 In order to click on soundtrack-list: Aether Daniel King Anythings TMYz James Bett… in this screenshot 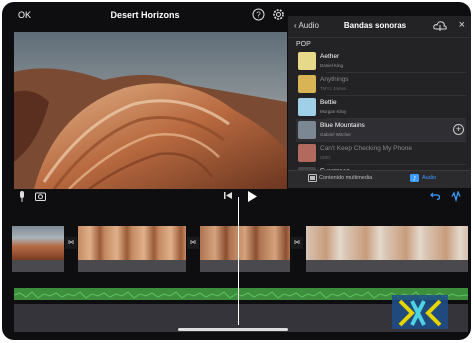, I will do `click(381, 119)`.